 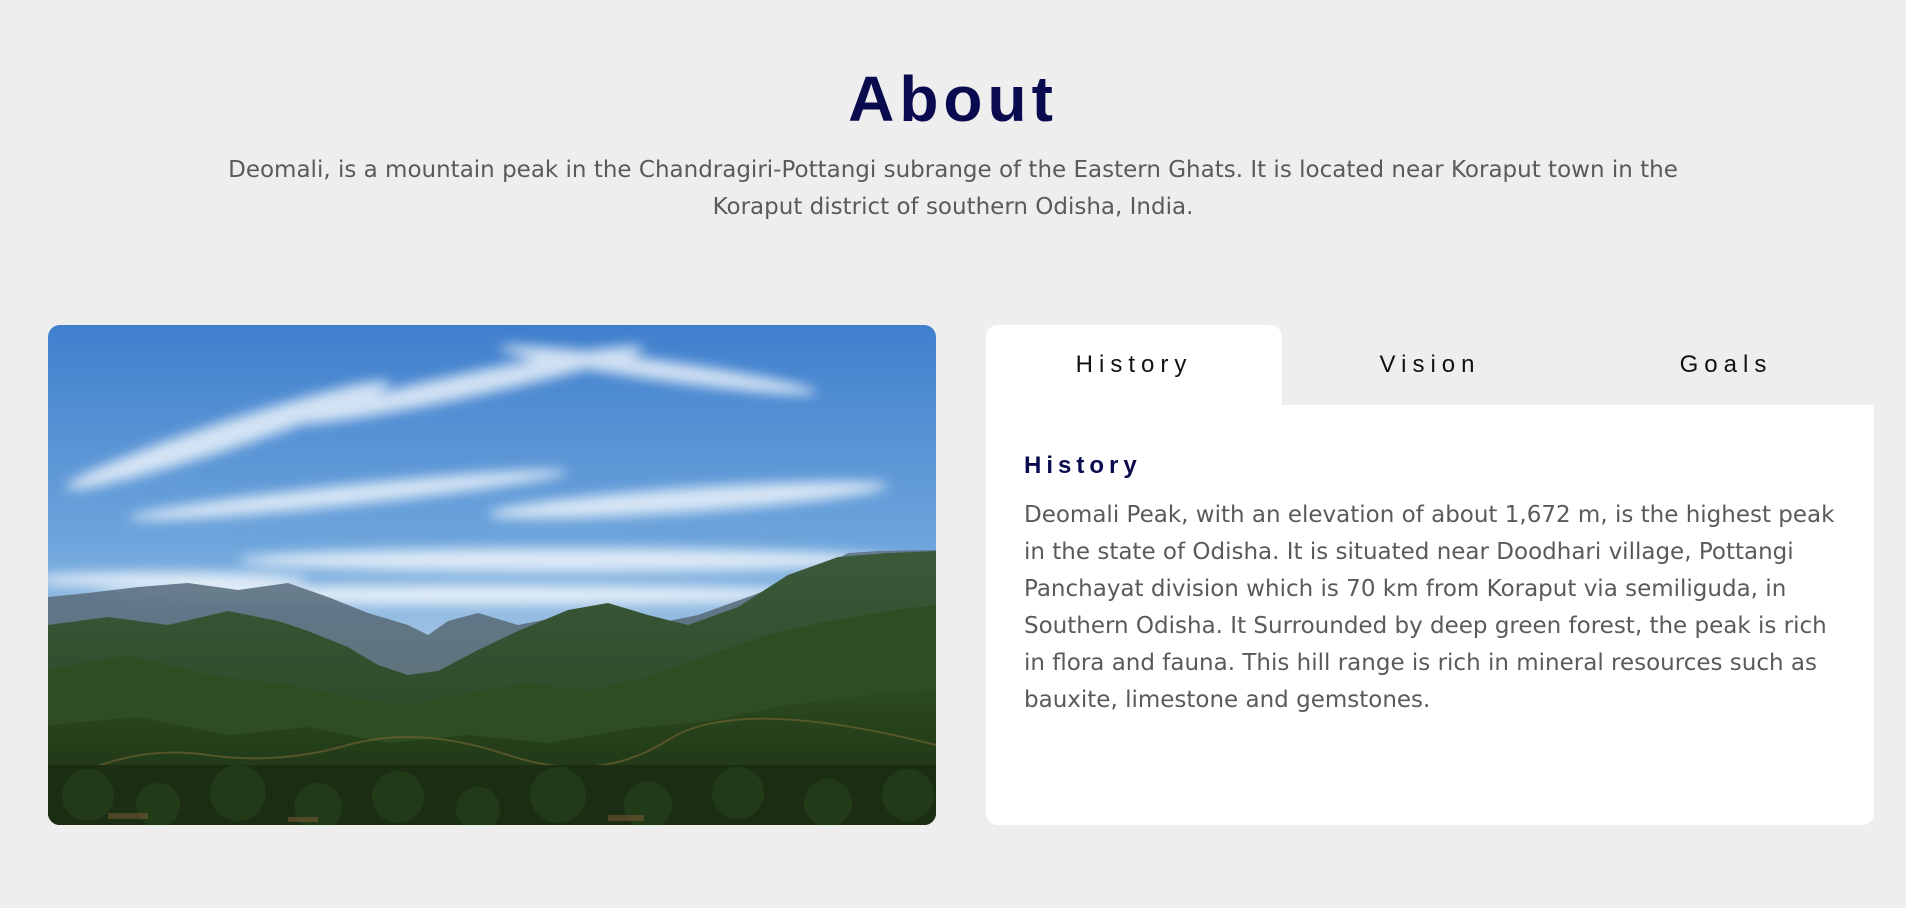 I want to click on tab-bar: History Vision Goals, so click(x=1430, y=365).